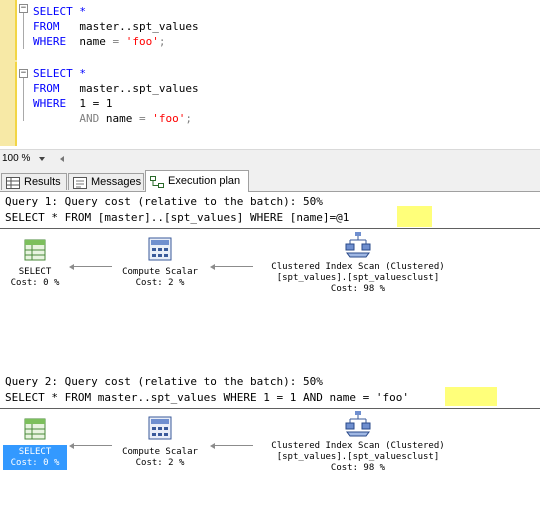 The height and width of the screenshot is (506, 540). What do you see at coordinates (23, 73) in the screenshot?
I see `collapse-block2-icon: −` at bounding box center [23, 73].